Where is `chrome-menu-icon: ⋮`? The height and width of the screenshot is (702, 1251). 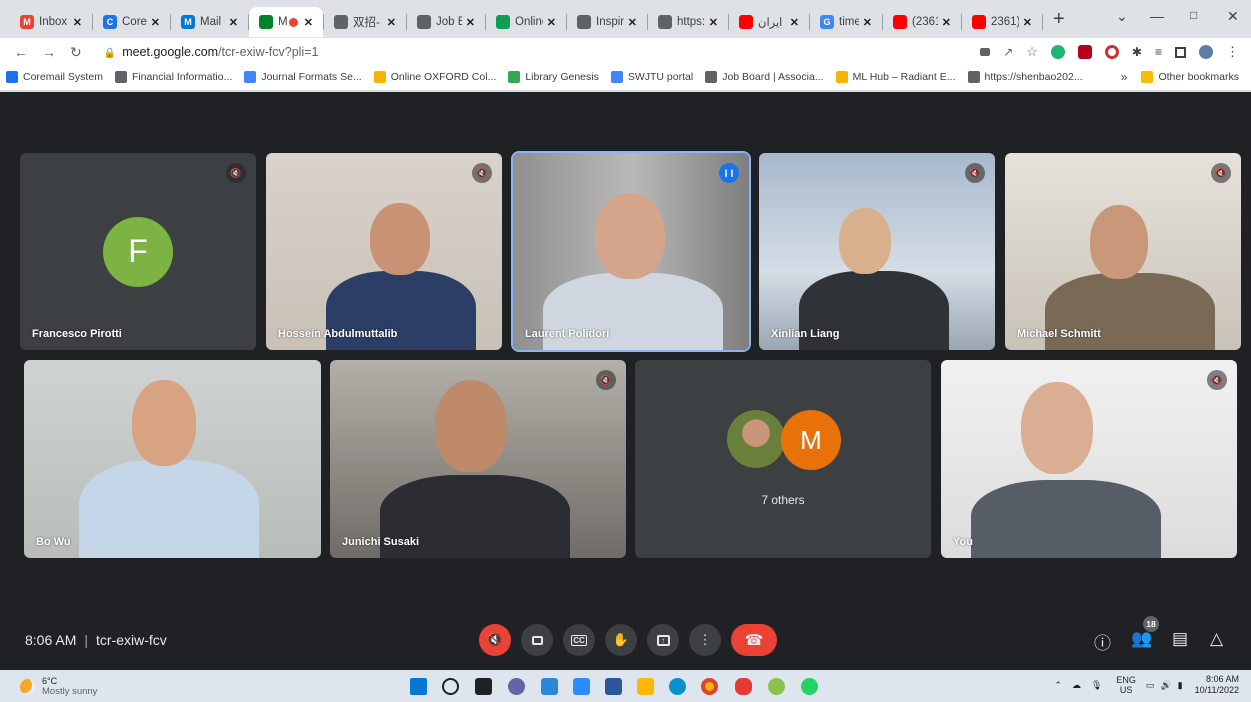 chrome-menu-icon: ⋮ is located at coordinates (1232, 52).